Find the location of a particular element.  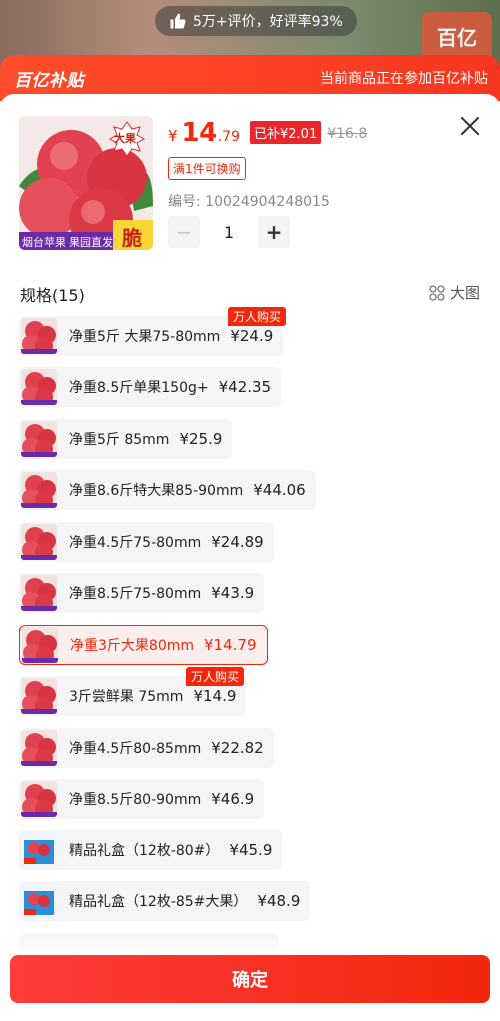

spec-option-price: ¥48.9 is located at coordinates (279, 901).